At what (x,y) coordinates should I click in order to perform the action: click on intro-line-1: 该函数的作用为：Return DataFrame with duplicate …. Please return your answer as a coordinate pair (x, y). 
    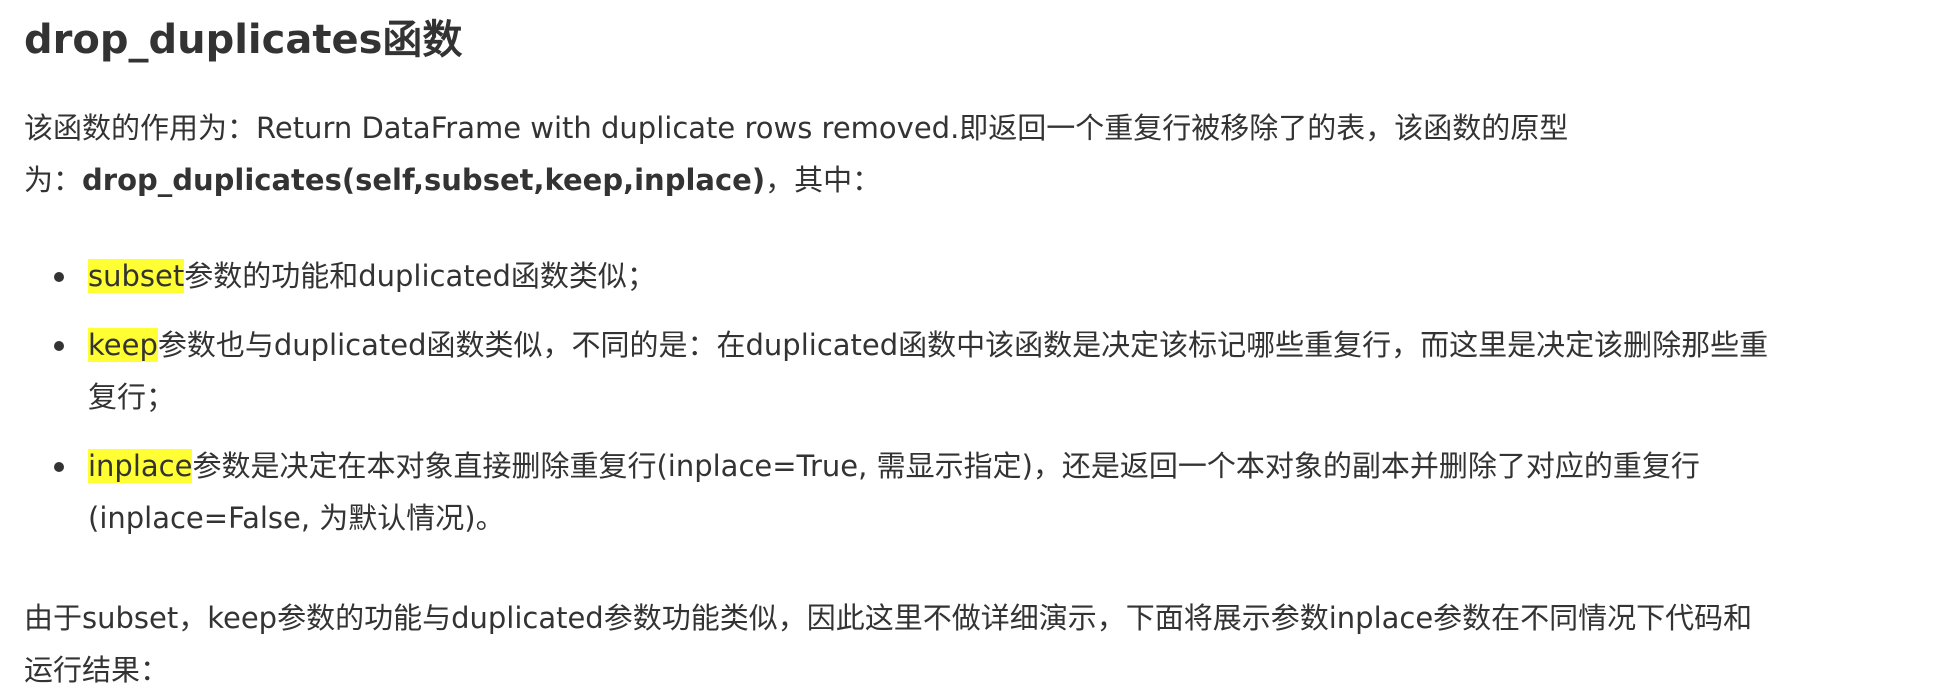
    Looking at the image, I should click on (796, 128).